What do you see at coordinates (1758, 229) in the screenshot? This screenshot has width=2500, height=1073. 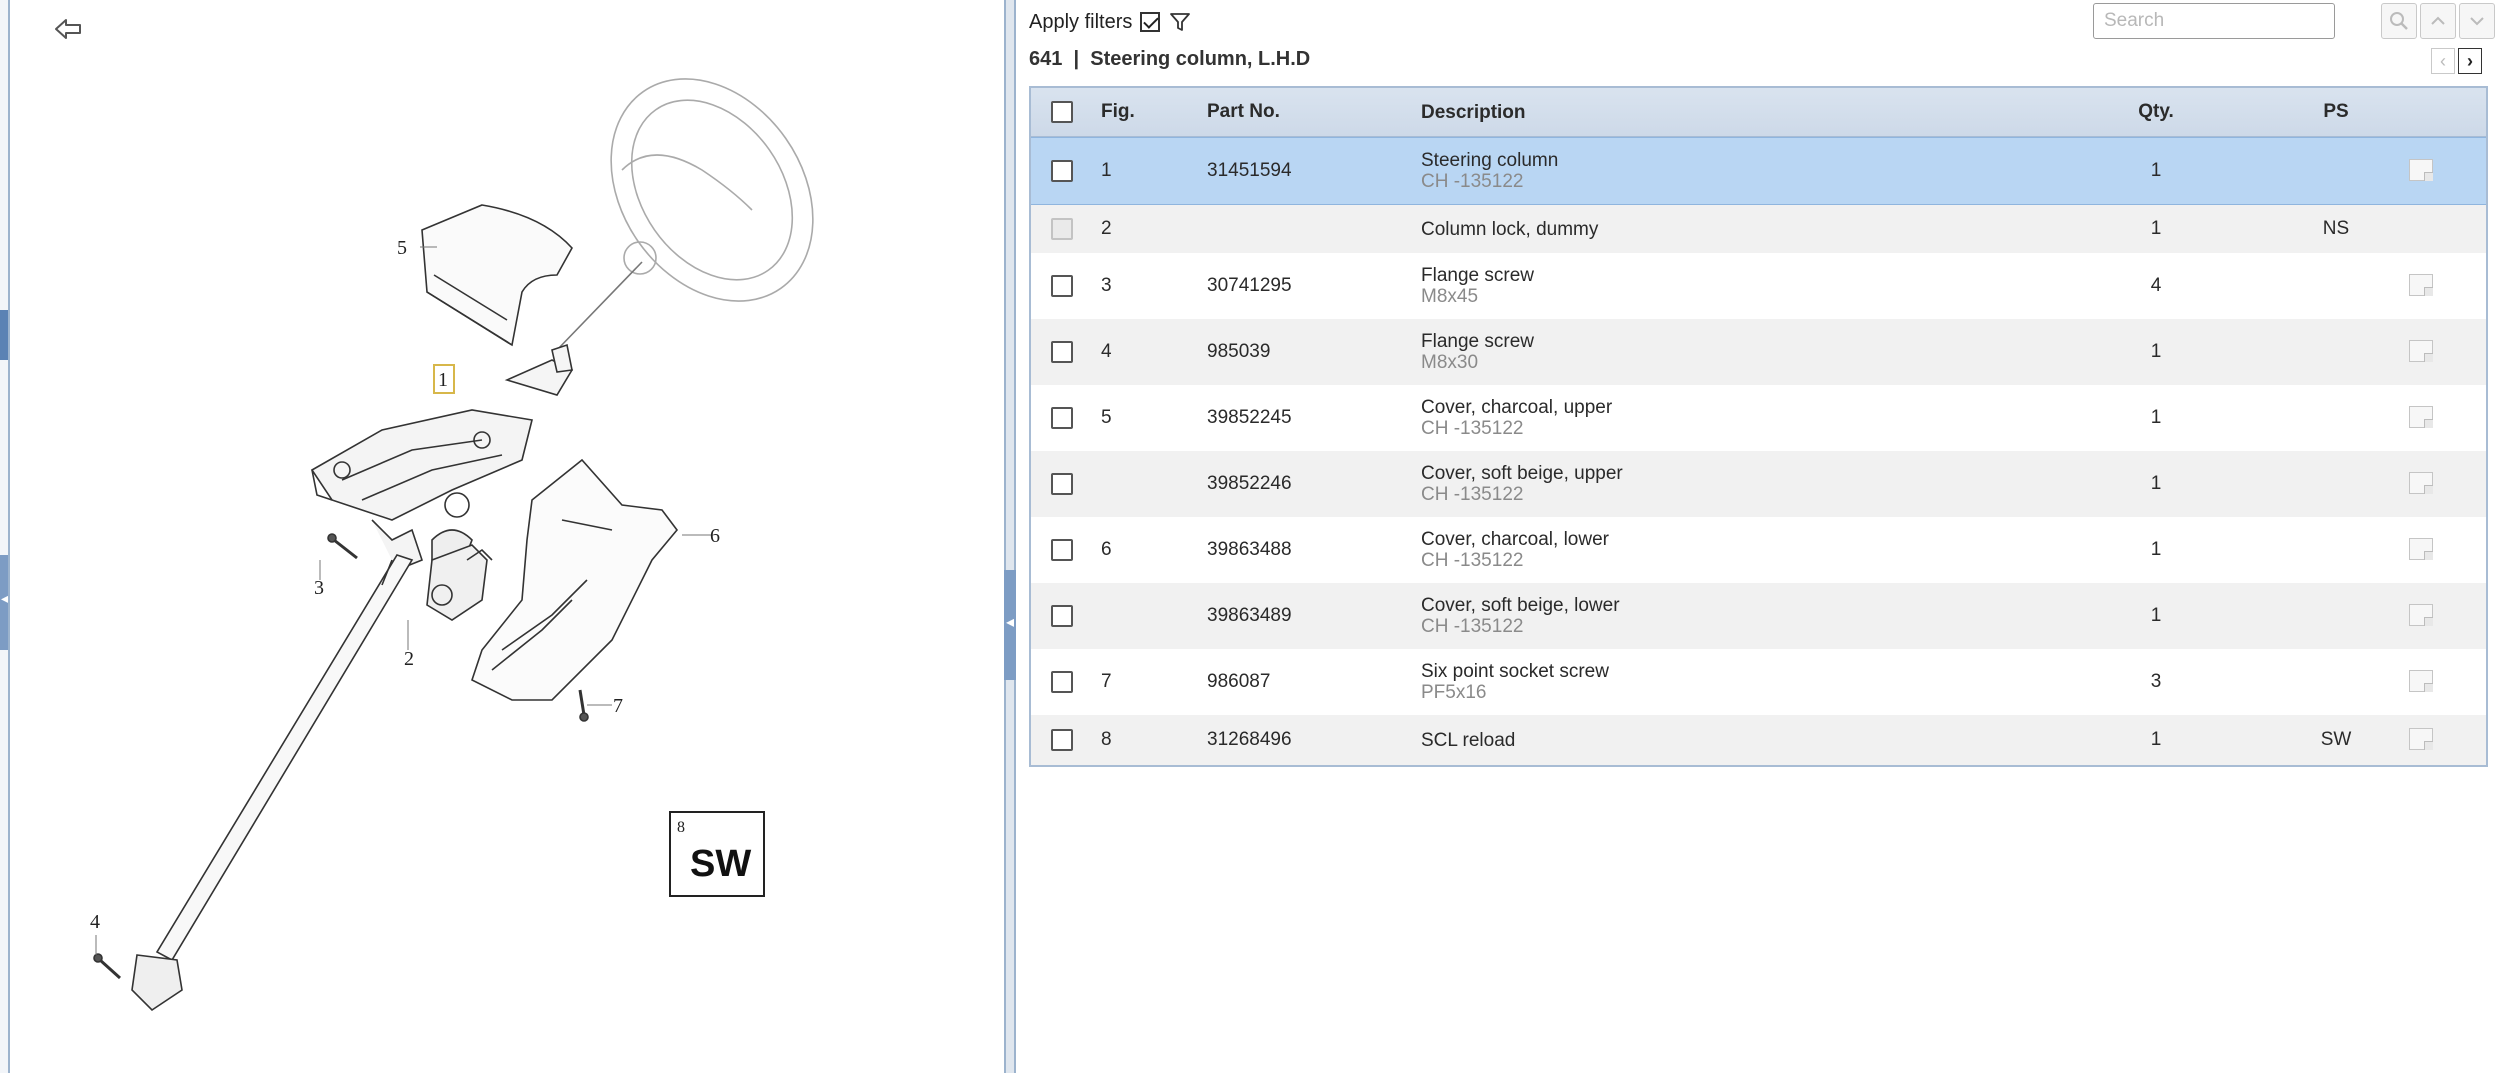 I see `table-row: 2 Column lock, dummy 1 NS` at bounding box center [1758, 229].